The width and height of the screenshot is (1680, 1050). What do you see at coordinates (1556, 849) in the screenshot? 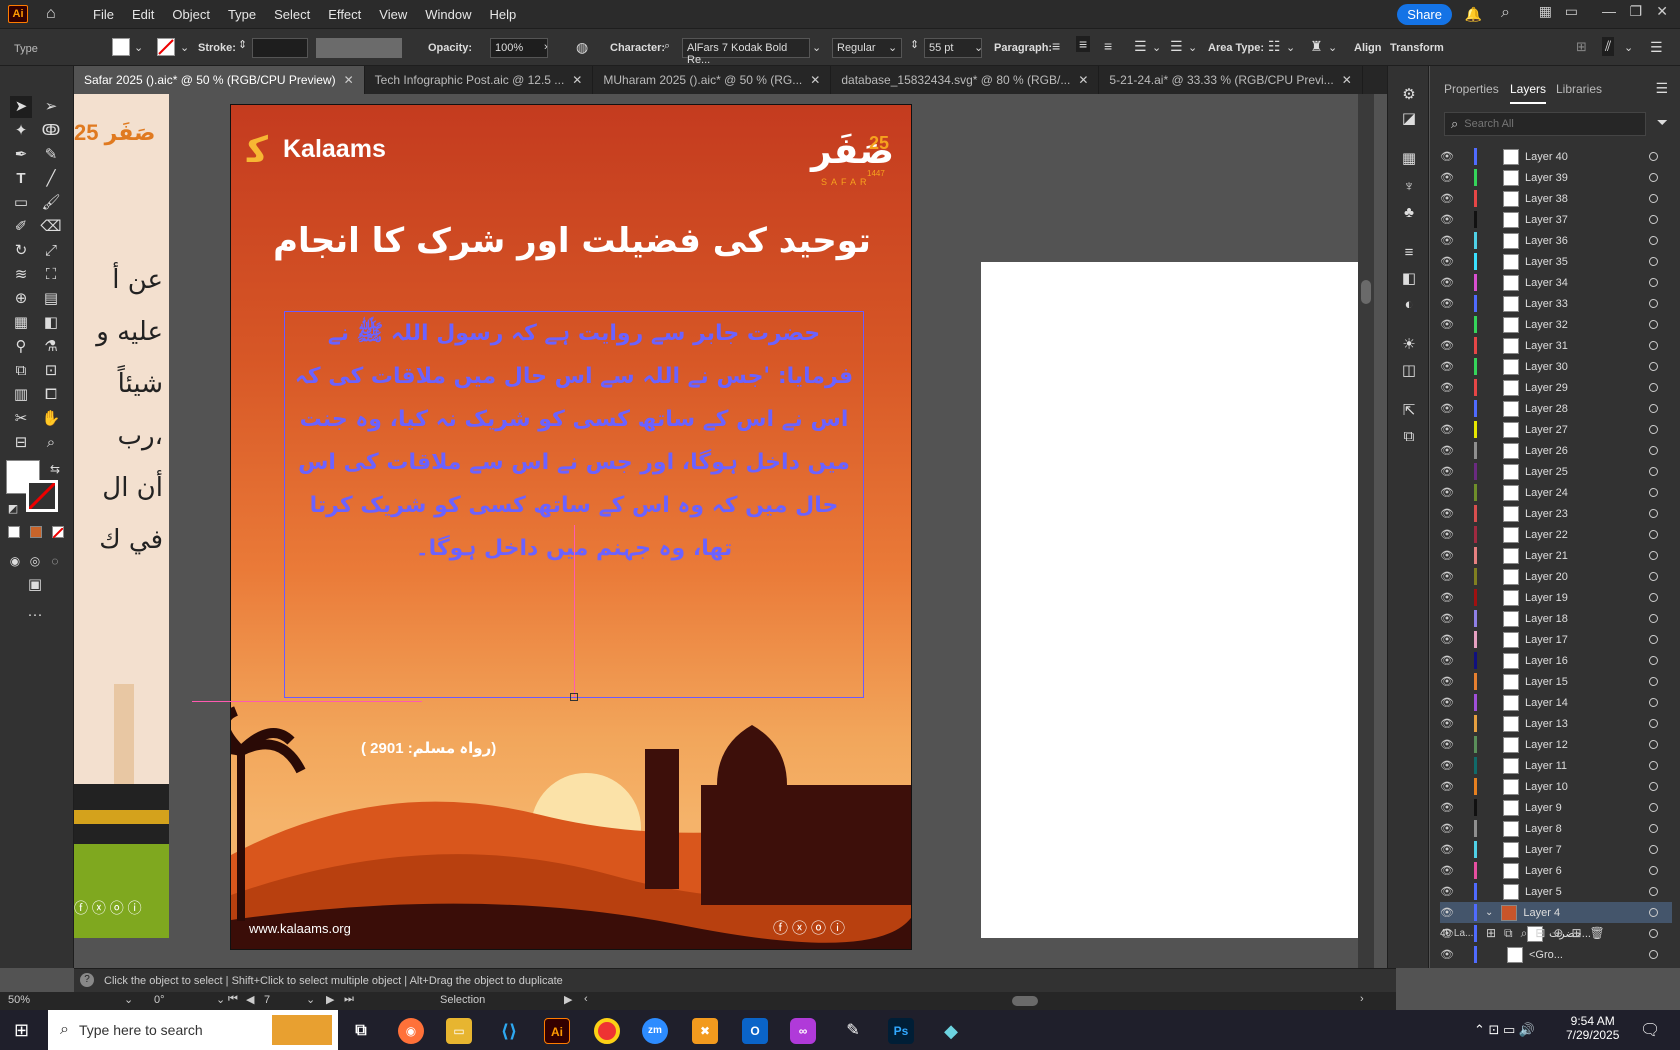
I see `layer-row: 👁 Layer 7` at bounding box center [1556, 849].